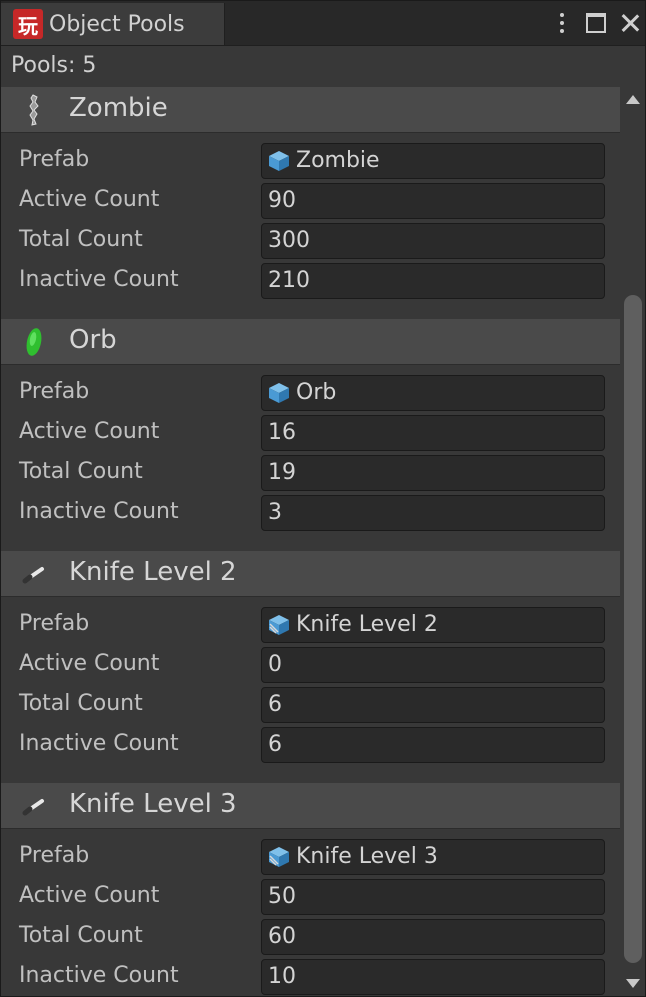  I want to click on total-count-row: Total Count 300, so click(310, 241).